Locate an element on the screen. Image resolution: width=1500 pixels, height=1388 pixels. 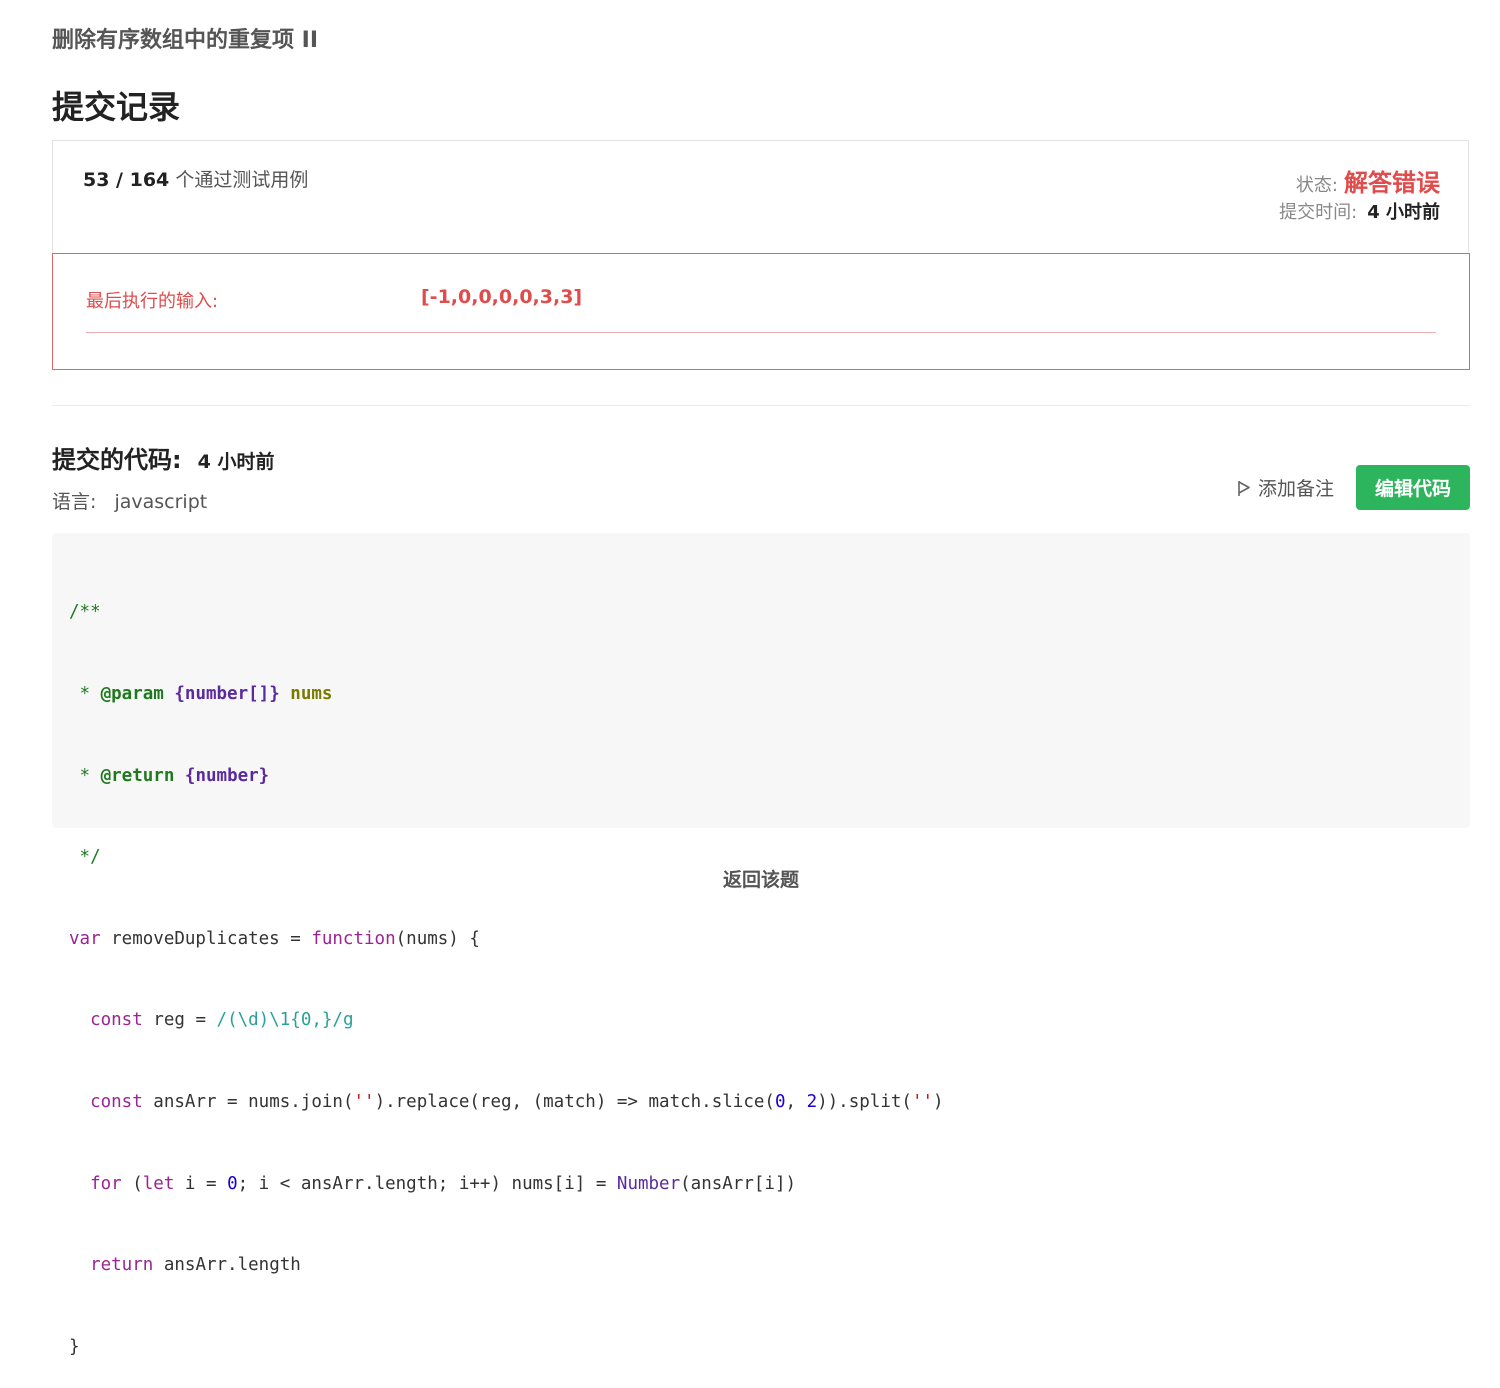
jsdoc-prefix: * is located at coordinates (85, 694).